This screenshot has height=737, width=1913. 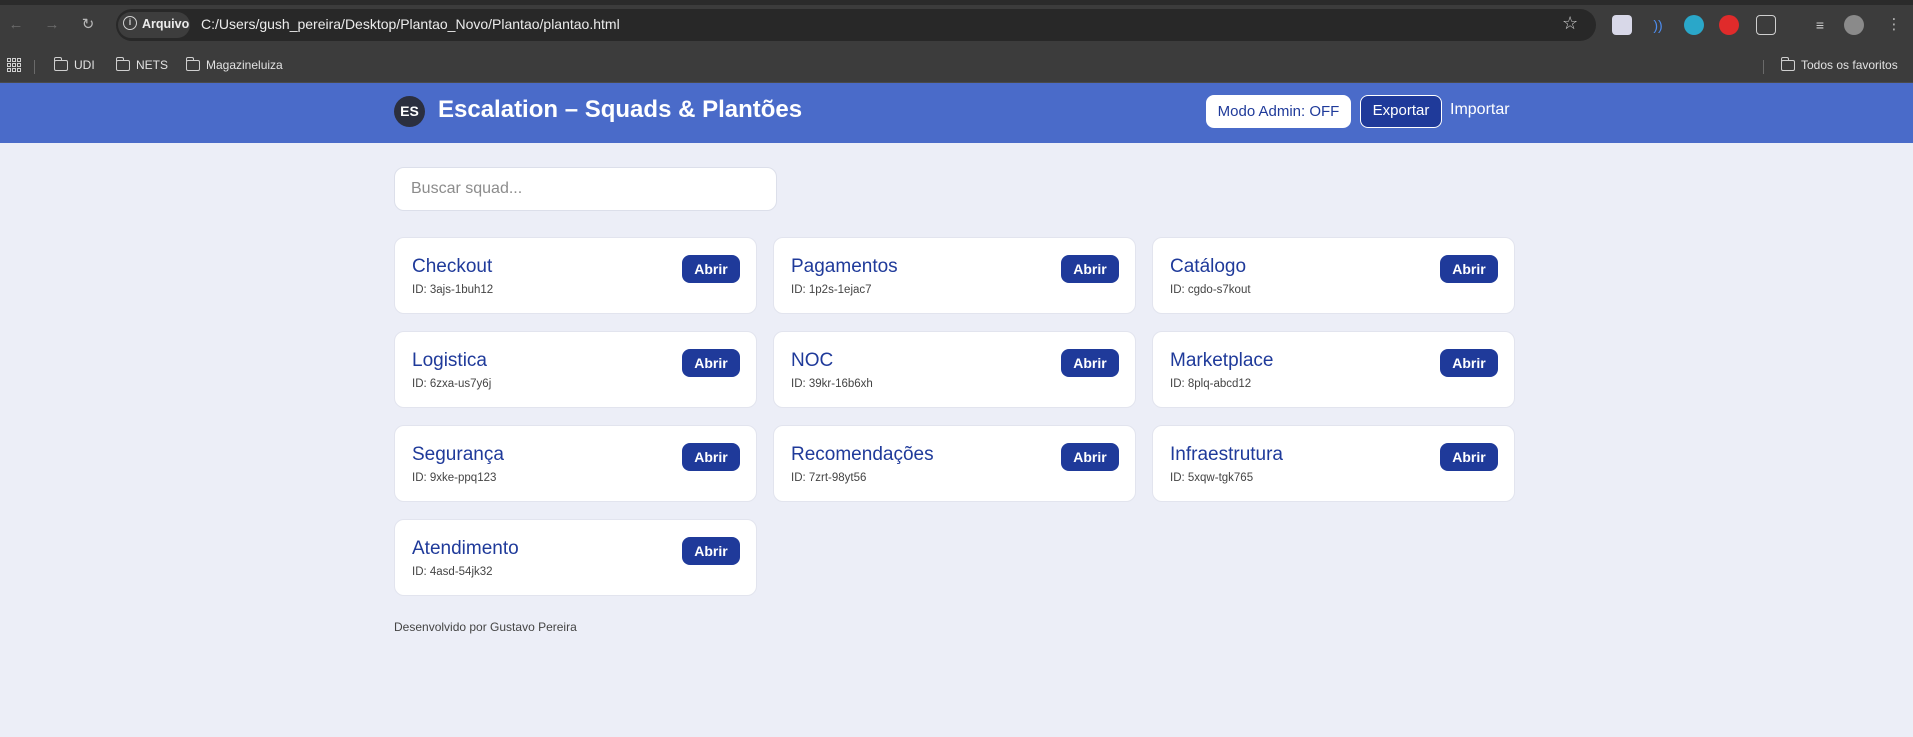 I want to click on cast-extension-icon, so click(x=1622, y=25).